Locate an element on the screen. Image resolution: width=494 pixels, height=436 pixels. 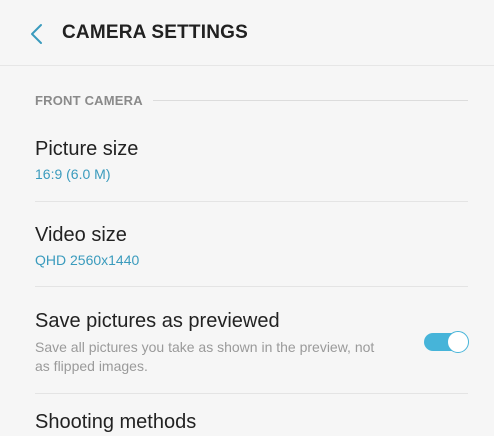
back-button is located at coordinates (38, 34).